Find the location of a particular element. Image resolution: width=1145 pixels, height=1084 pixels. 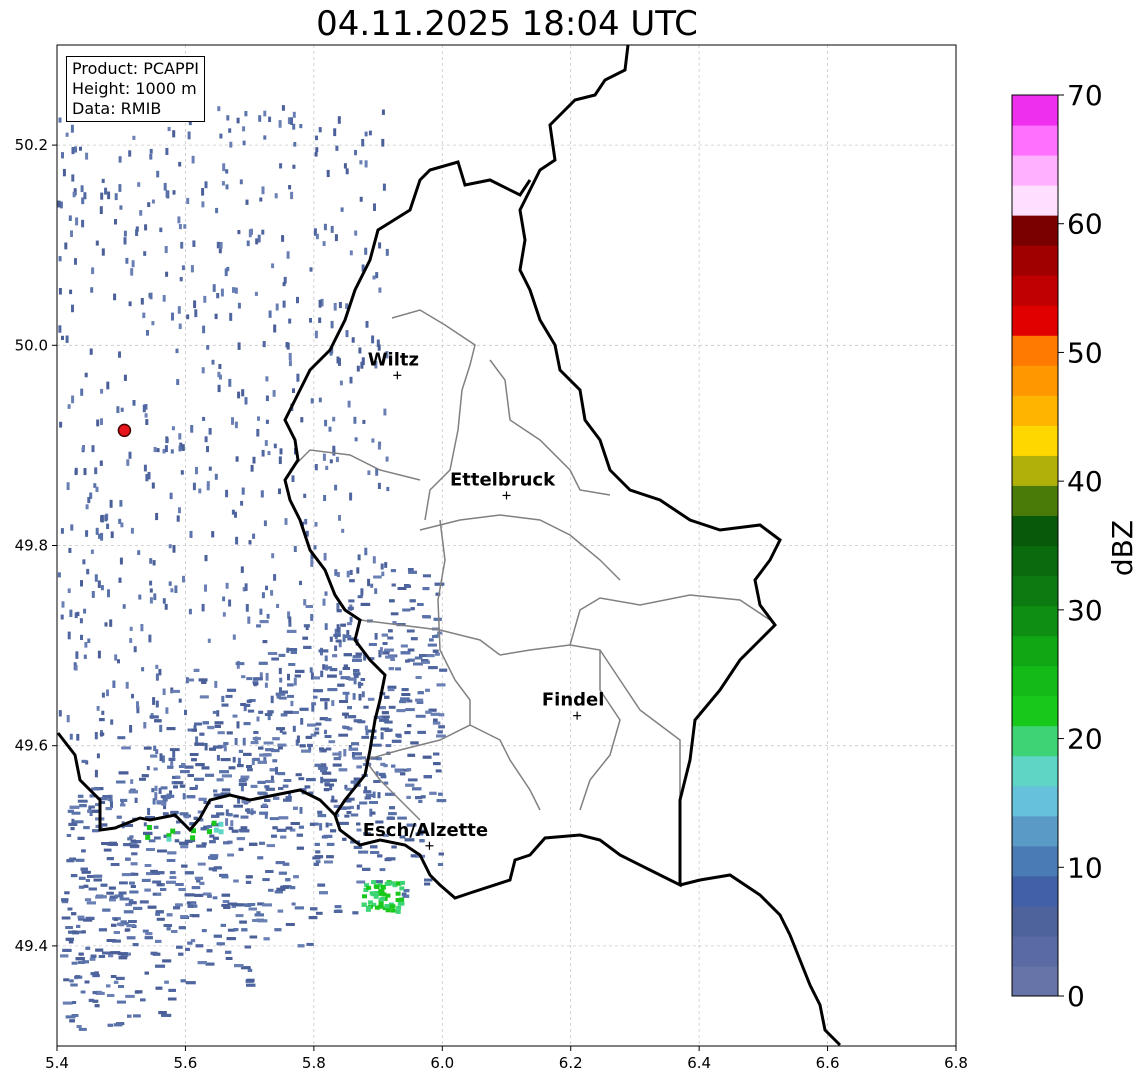

x-tick-label: 6.0 is located at coordinates (442, 1063).